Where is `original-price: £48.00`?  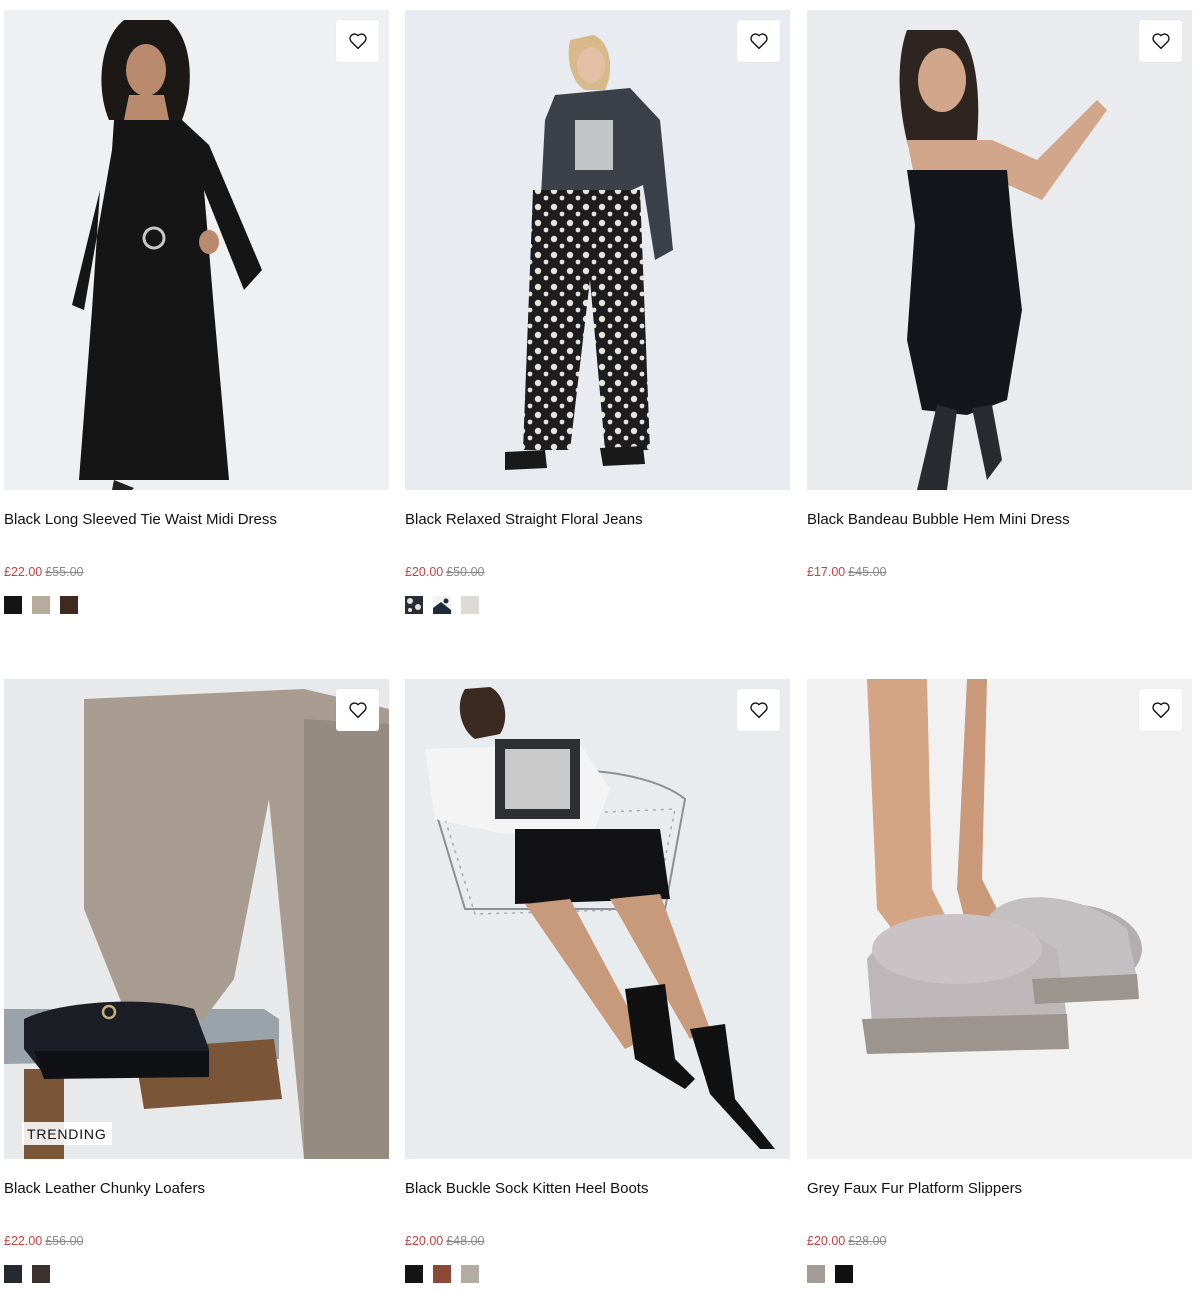 original-price: £48.00 is located at coordinates (465, 1241).